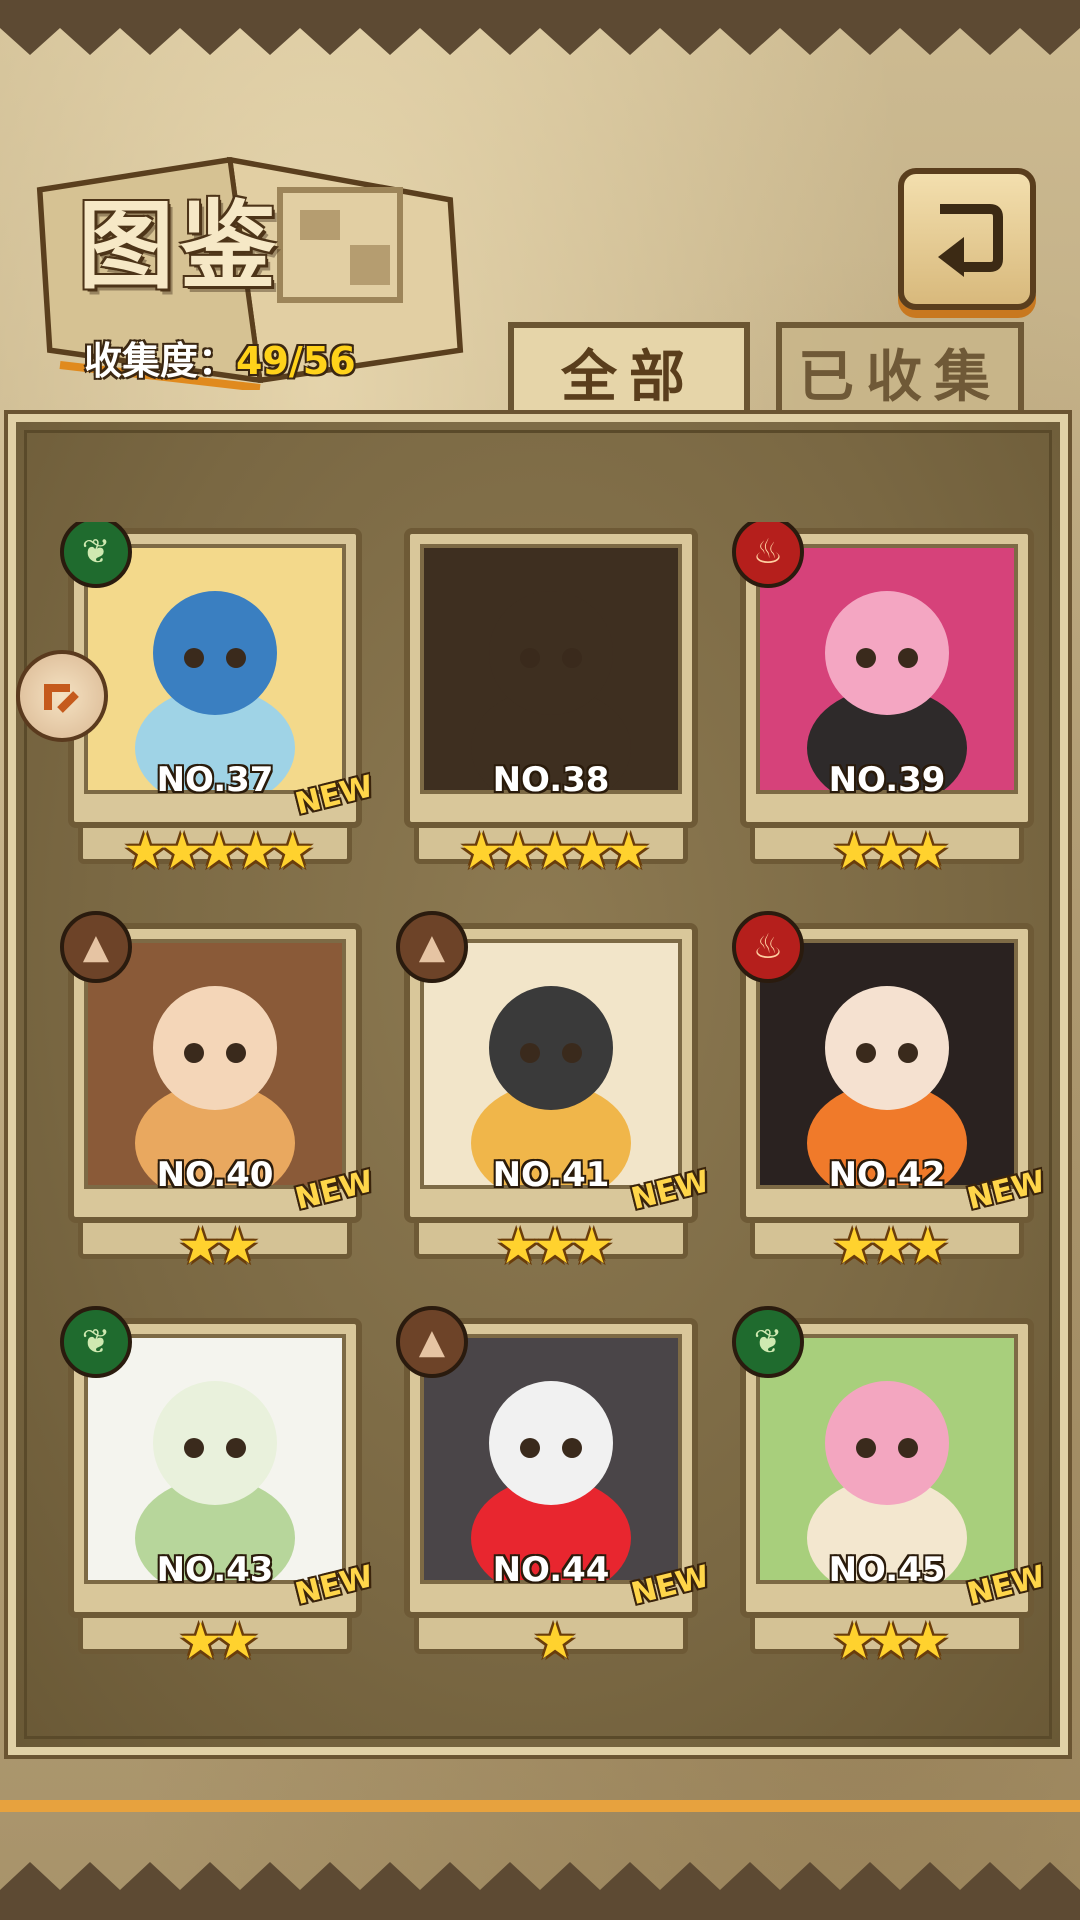  I want to click on collection-progress: 收集度：49/56, so click(220, 357).